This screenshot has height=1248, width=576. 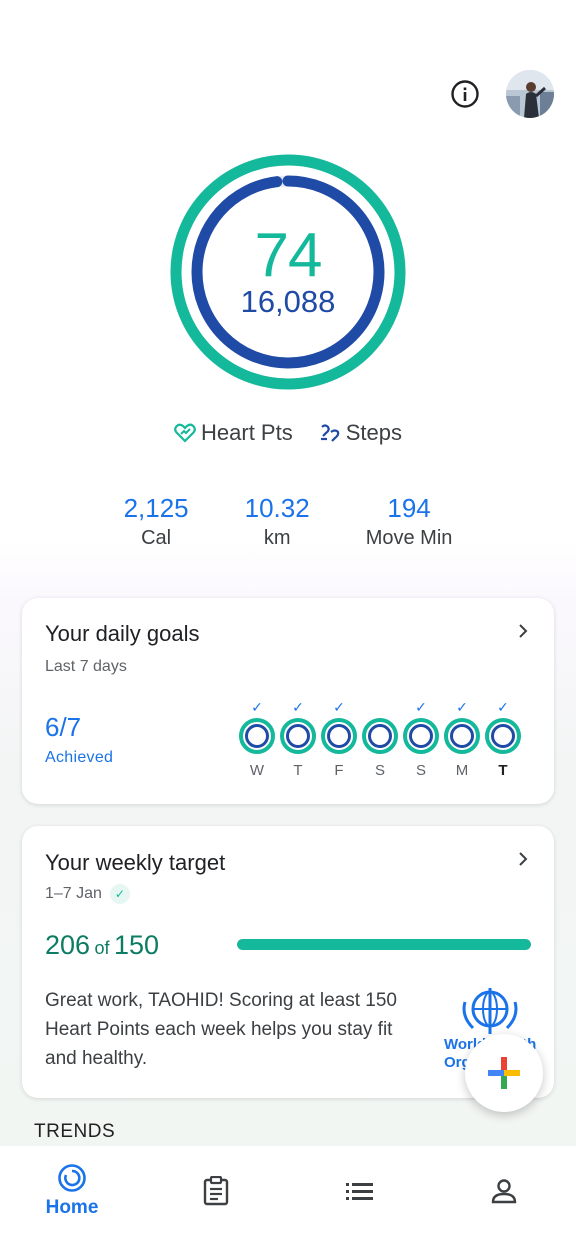 I want to click on legend-steps-label: Steps, so click(x=373, y=432).